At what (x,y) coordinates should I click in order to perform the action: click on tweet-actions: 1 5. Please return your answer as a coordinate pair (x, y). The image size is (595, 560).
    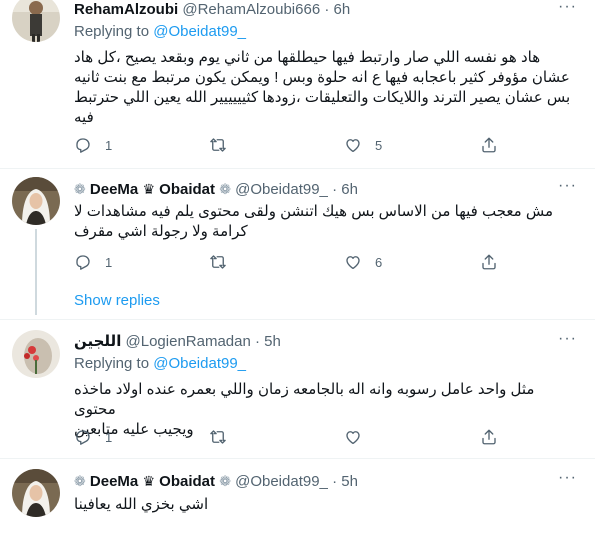
    Looking at the image, I should click on (299, 147).